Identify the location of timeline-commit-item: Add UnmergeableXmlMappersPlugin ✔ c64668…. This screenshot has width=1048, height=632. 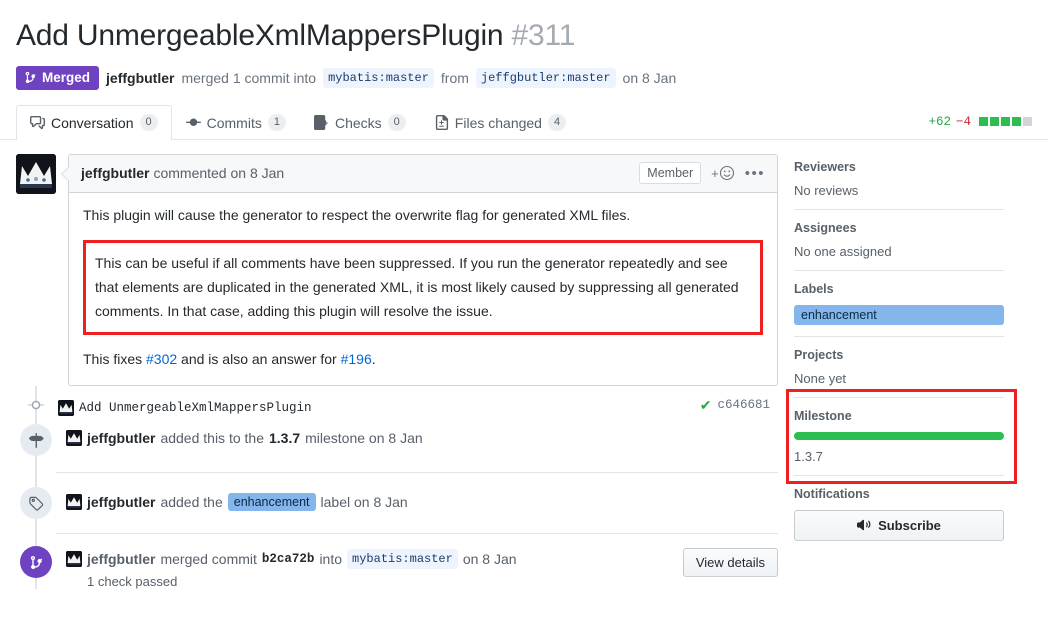
(397, 405).